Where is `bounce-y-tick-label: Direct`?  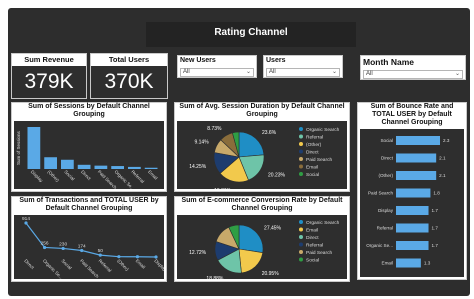 bounce-y-tick-label: Direct is located at coordinates (387, 158).